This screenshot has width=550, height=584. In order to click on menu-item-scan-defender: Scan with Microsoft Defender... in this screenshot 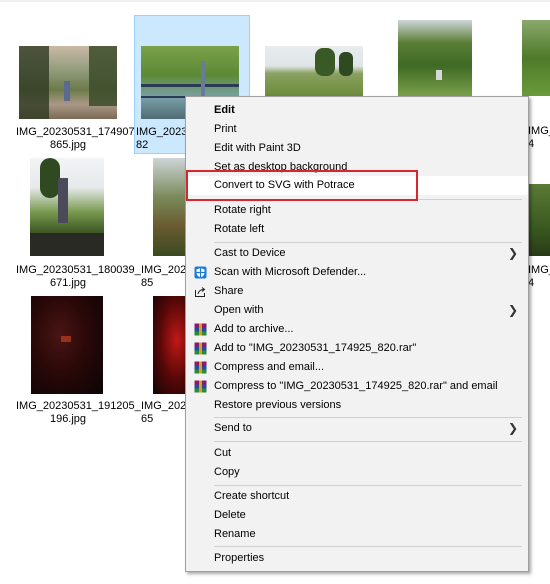, I will do `click(357, 272)`.